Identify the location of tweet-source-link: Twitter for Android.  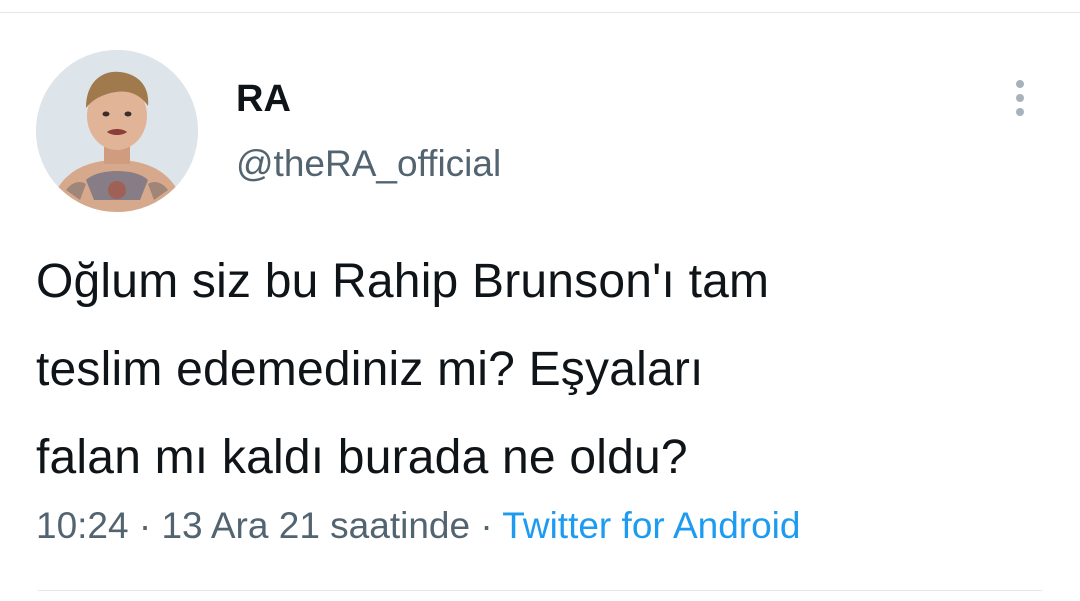
(651, 525).